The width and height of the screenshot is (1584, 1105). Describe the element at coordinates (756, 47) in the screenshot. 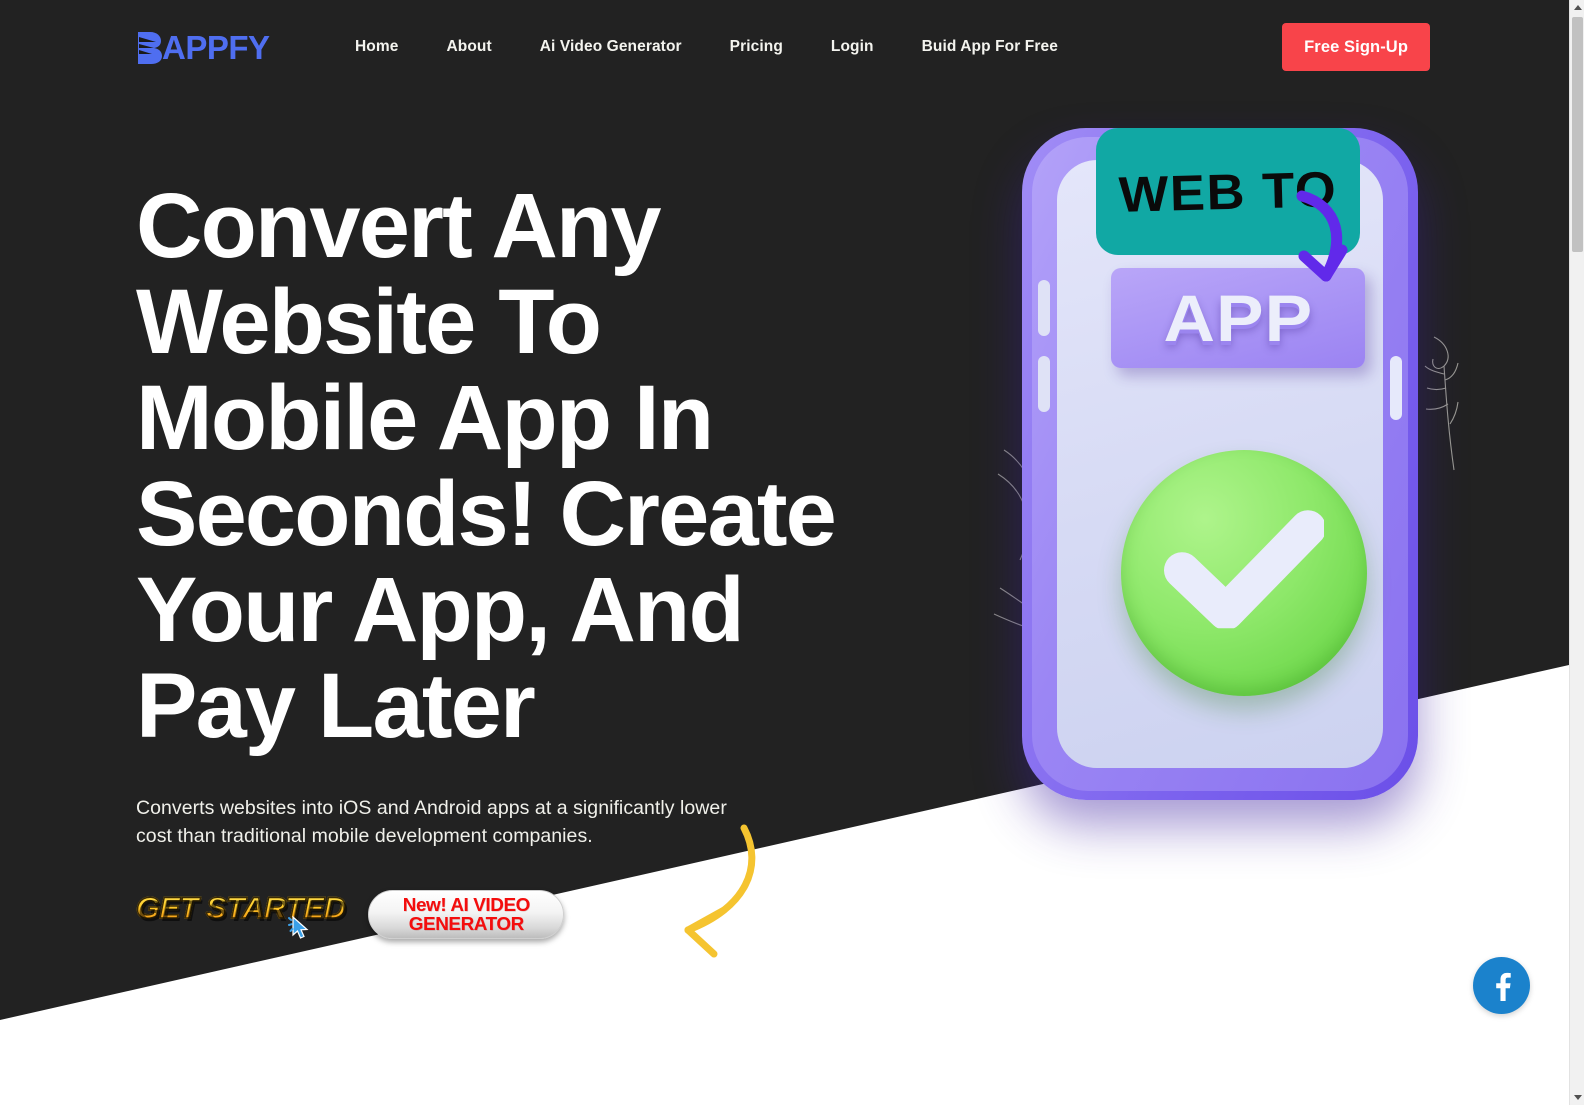

I see `nav-item-pricing: Pricing` at that location.